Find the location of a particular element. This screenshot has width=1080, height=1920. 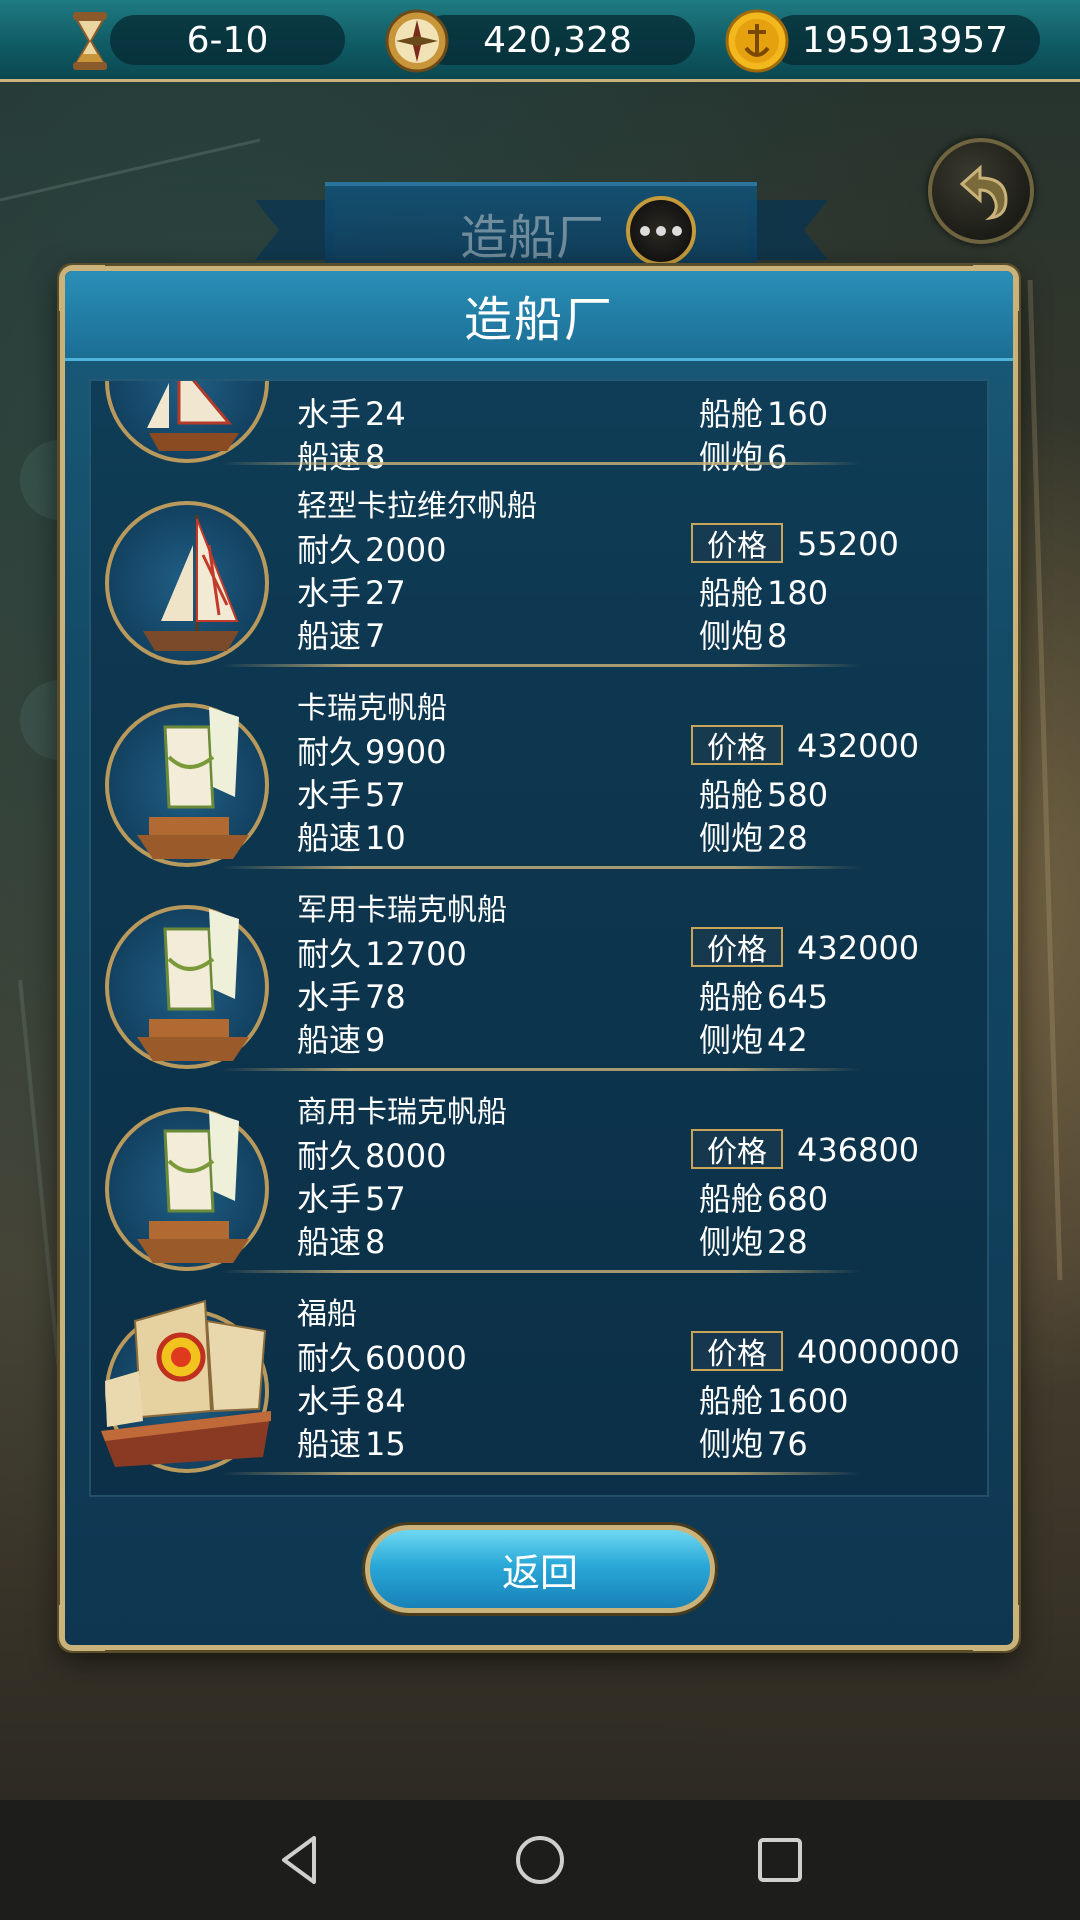

carrack-icon is located at coordinates (193, 783).